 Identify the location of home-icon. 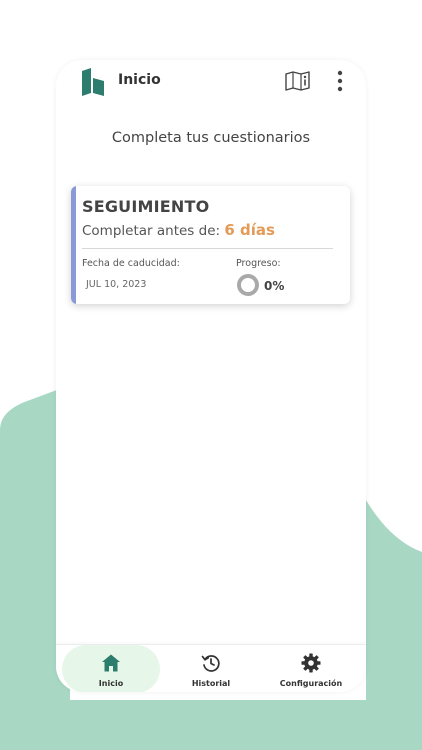
(111, 663).